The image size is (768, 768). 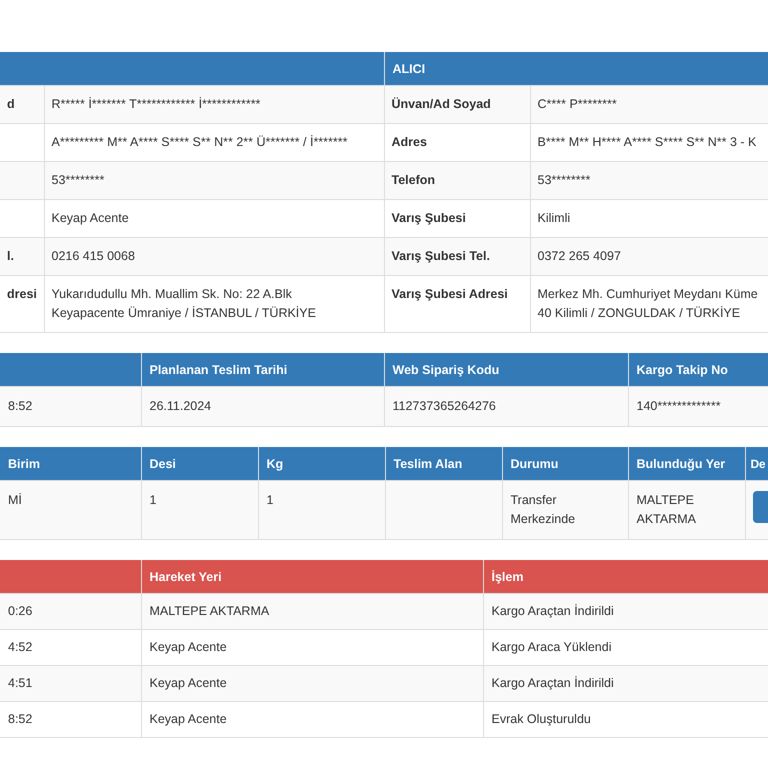 What do you see at coordinates (649, 105) in the screenshot?
I see `field-value: C**** P********` at bounding box center [649, 105].